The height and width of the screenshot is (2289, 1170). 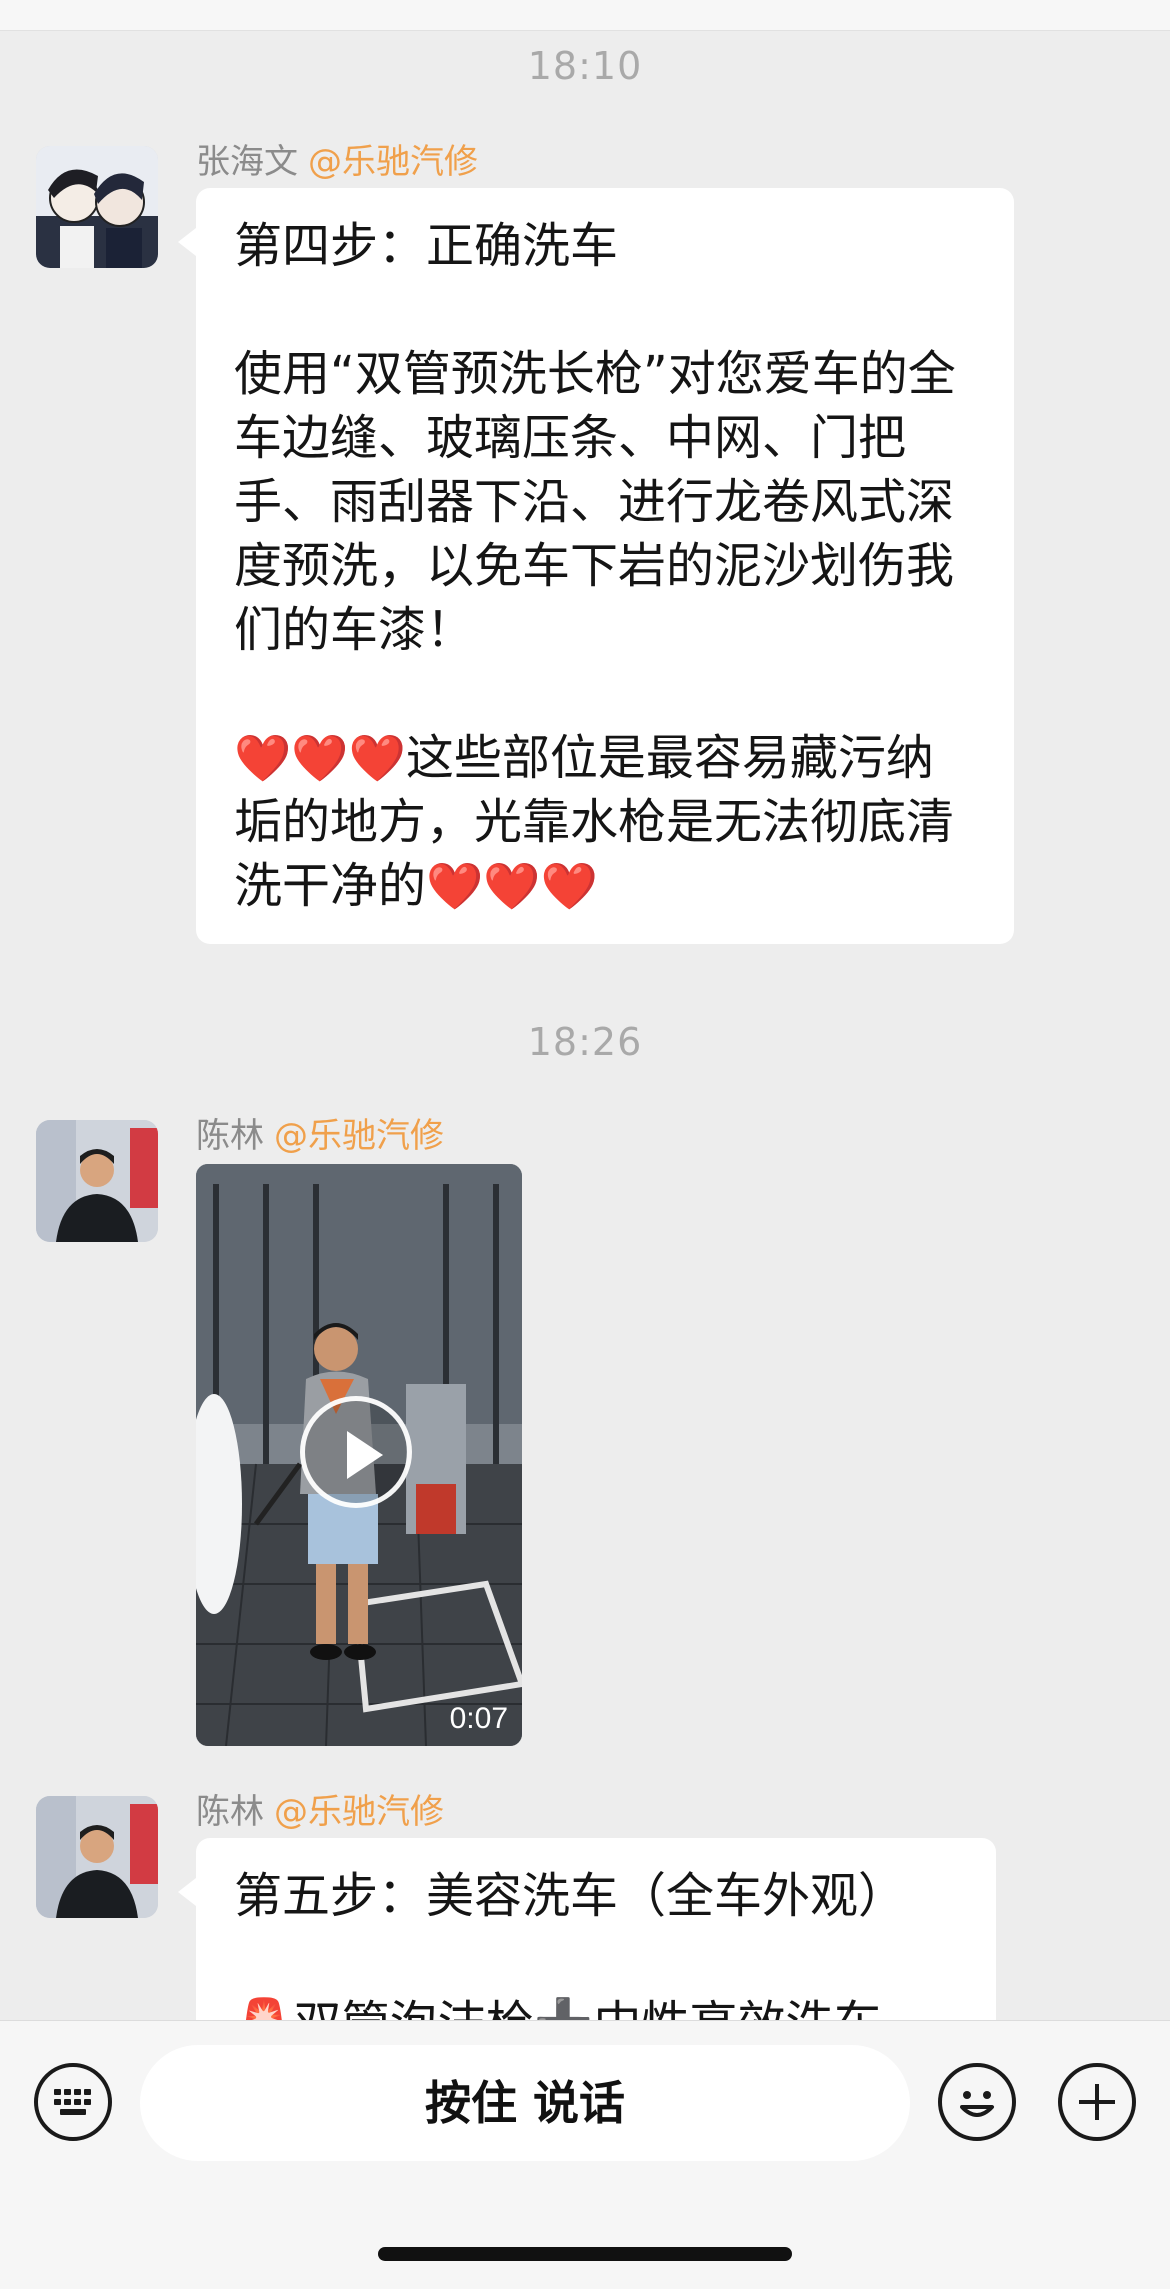 I want to click on hold-to-talk-button: 按住 说话, so click(x=525, y=2103).